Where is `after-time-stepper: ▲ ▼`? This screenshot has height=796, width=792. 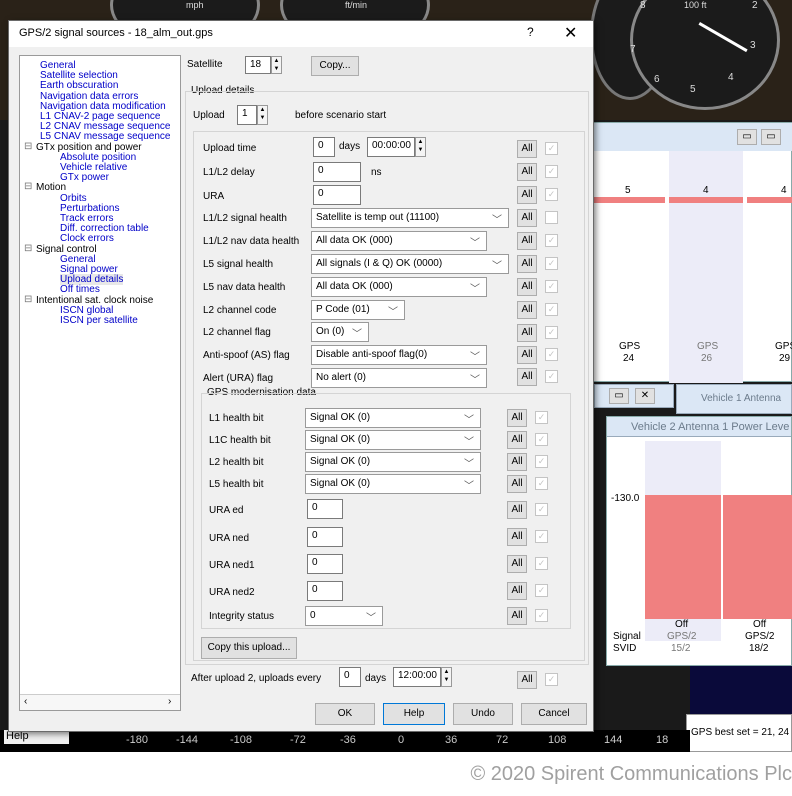 after-time-stepper: ▲ ▼ is located at coordinates (446, 677).